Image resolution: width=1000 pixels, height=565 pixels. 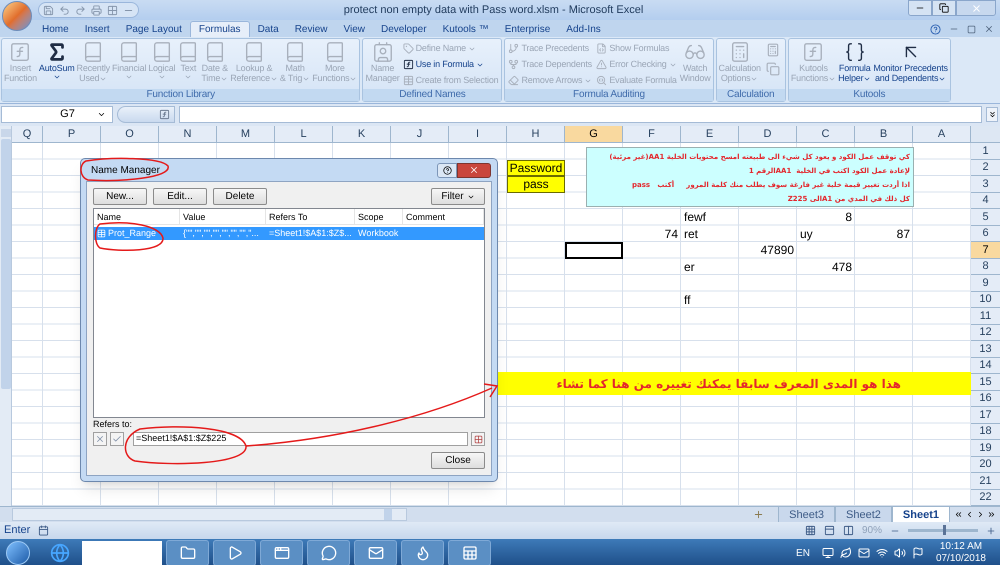 I want to click on row-header: 5, so click(x=985, y=217).